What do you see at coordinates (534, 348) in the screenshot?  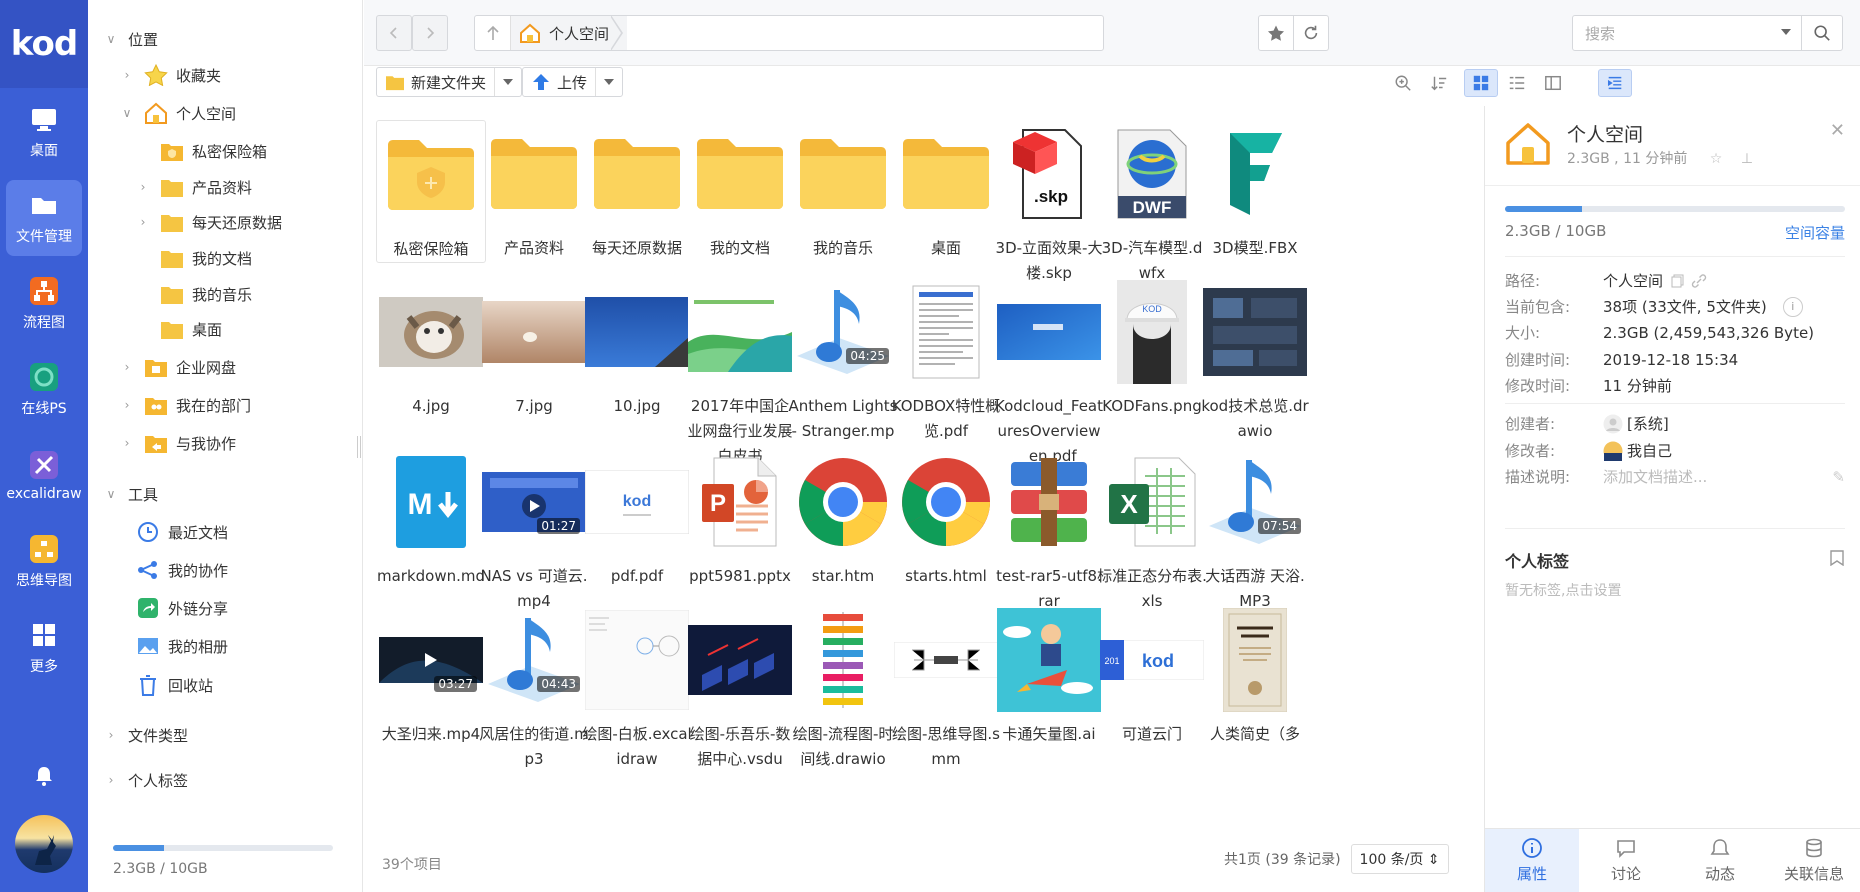 I see `file-item: 7.jpg` at bounding box center [534, 348].